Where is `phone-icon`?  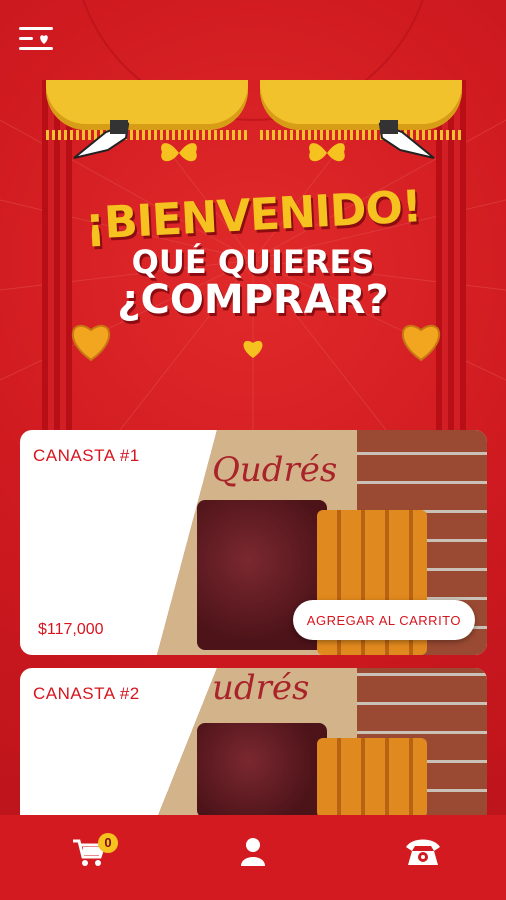
phone-icon is located at coordinates (423, 852).